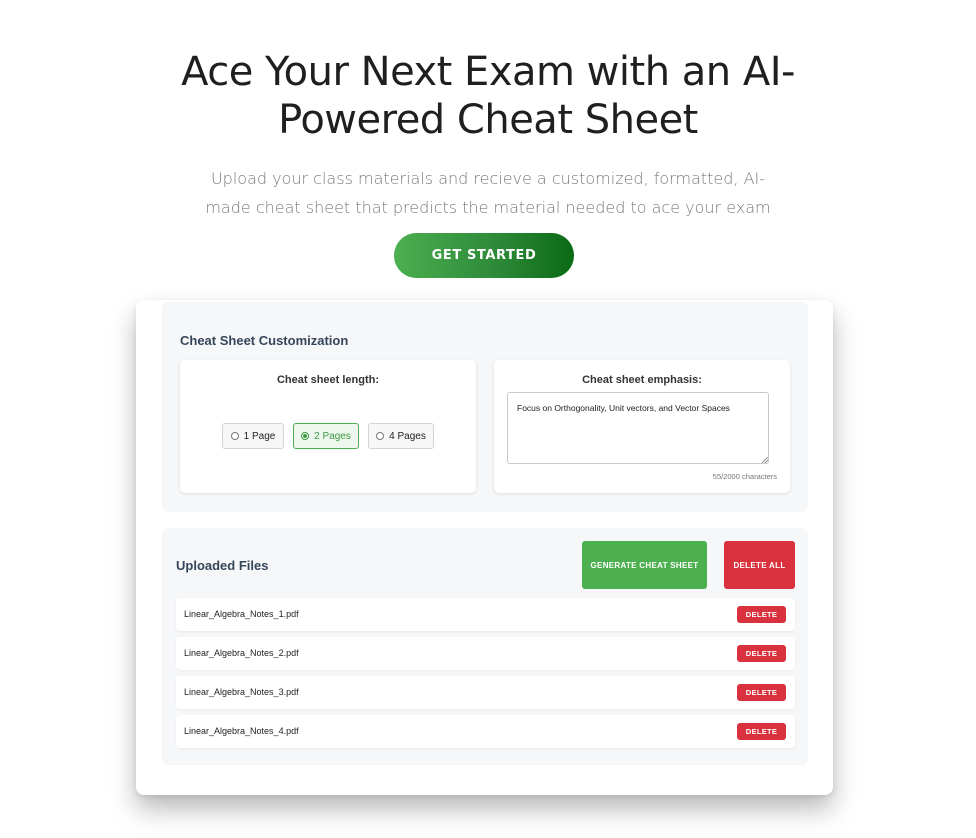 The height and width of the screenshot is (838, 976). Describe the element at coordinates (485, 653) in the screenshot. I see `file-row: Linear_Algebra_Notes_2.pdf DELETE` at that location.